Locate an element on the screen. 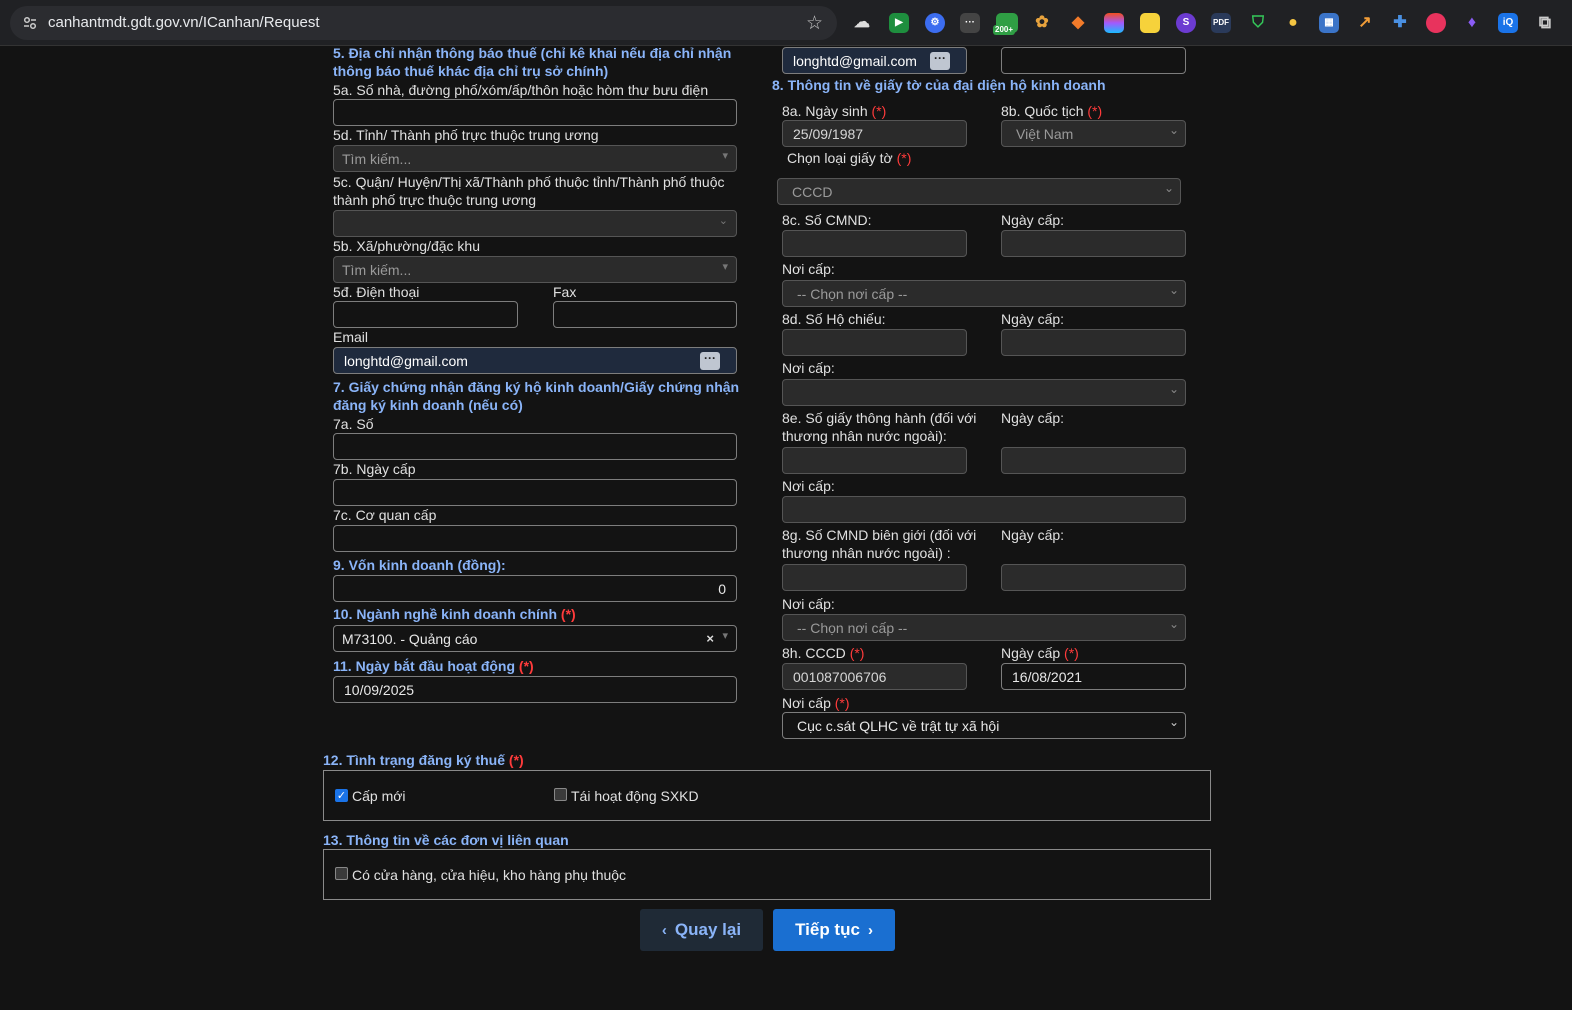  travel-permit-date-input is located at coordinates (1093, 460).